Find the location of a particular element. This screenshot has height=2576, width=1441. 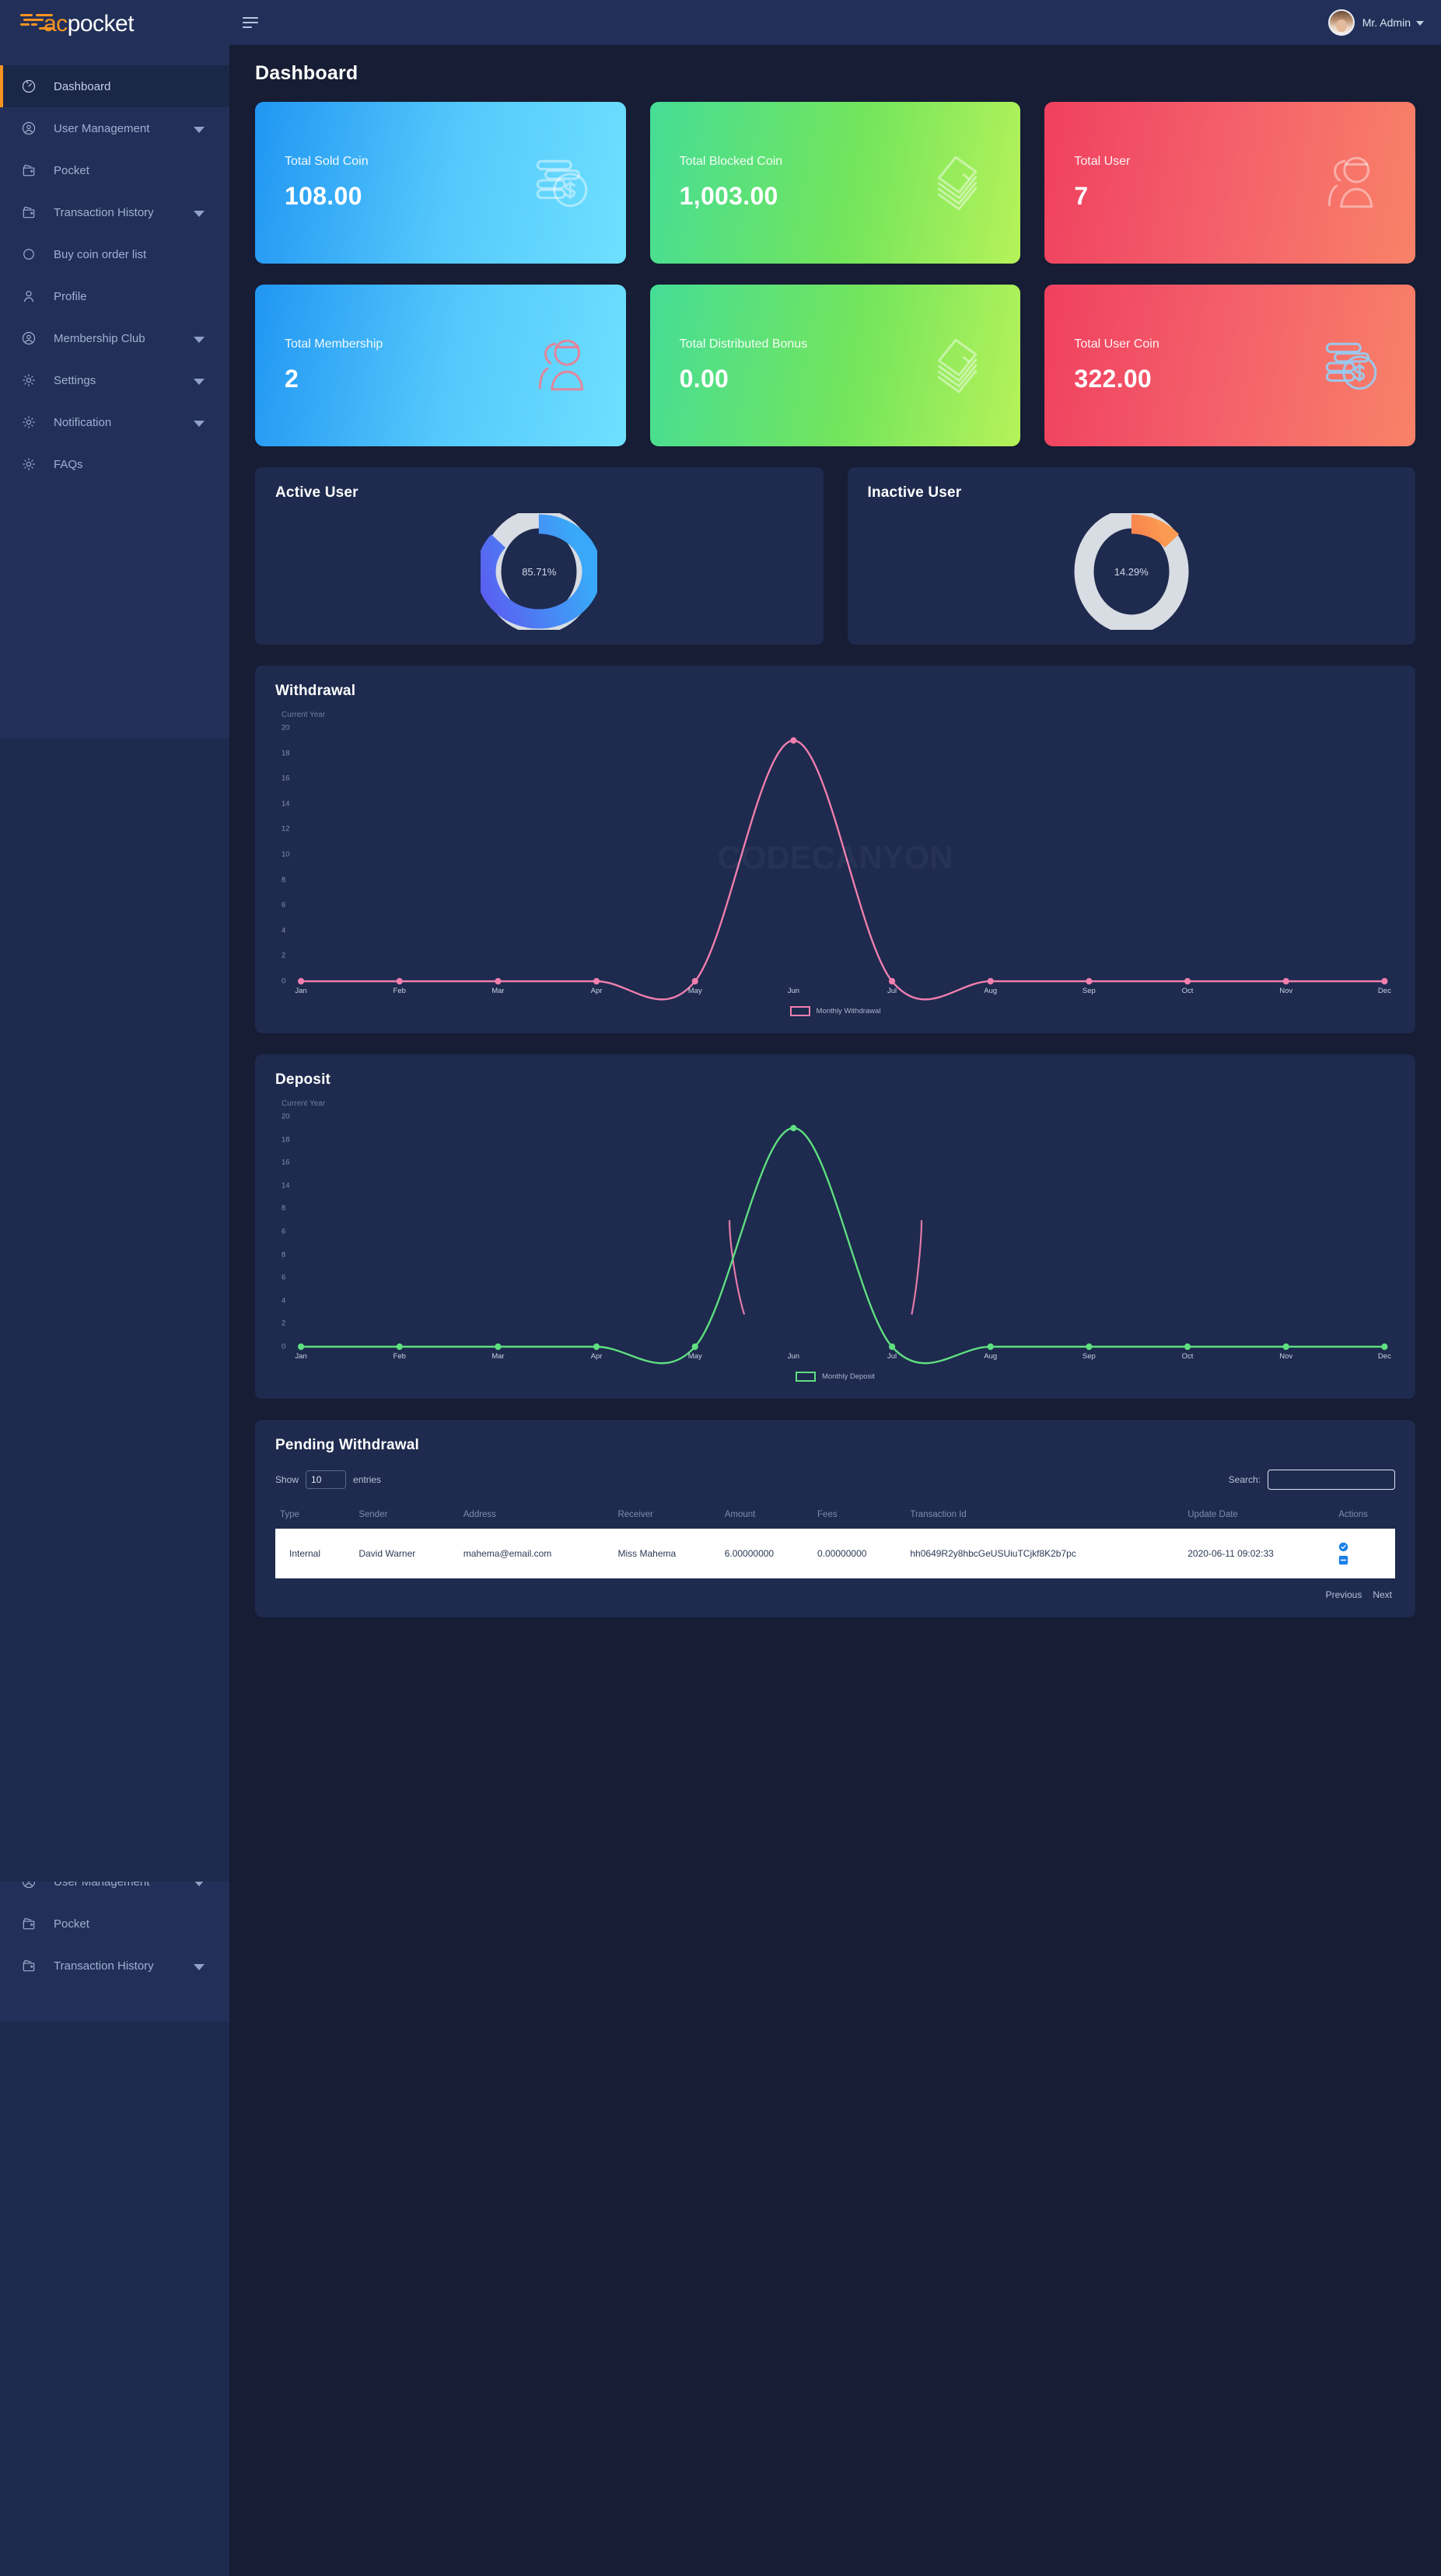

table-cell-fees: 0.00000000 is located at coordinates (842, 1553).